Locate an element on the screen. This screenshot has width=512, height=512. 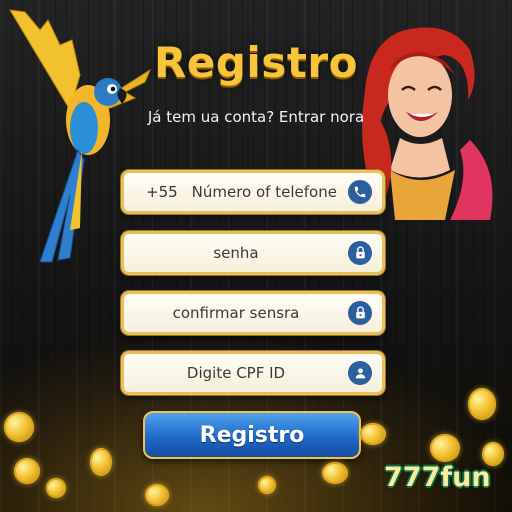
password-field: senha is located at coordinates (253, 253).